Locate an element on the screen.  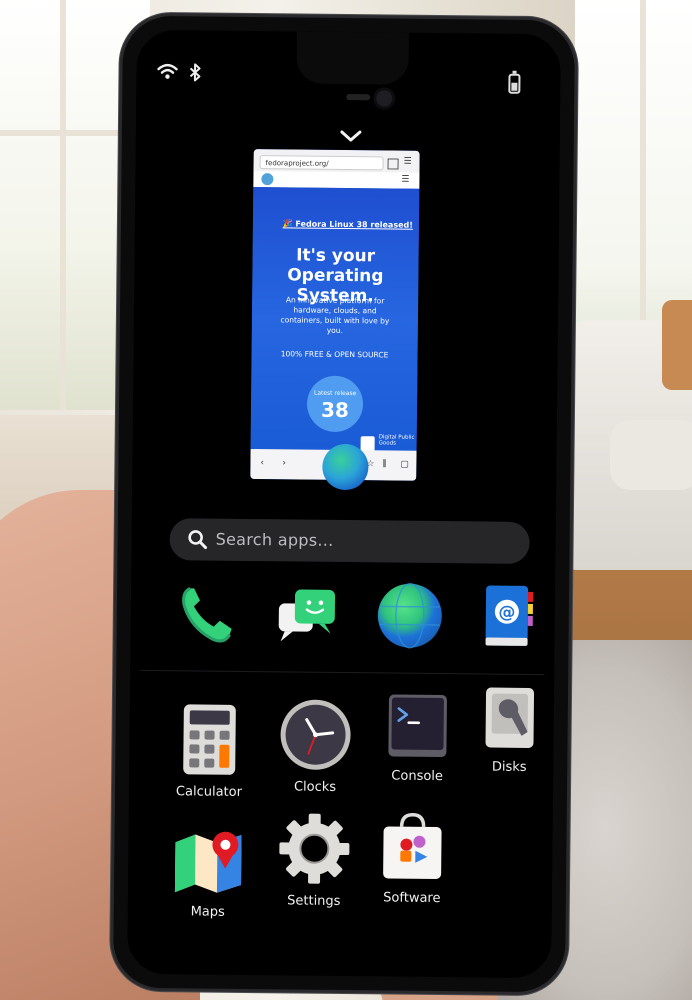
chat-icon is located at coordinates (307, 615).